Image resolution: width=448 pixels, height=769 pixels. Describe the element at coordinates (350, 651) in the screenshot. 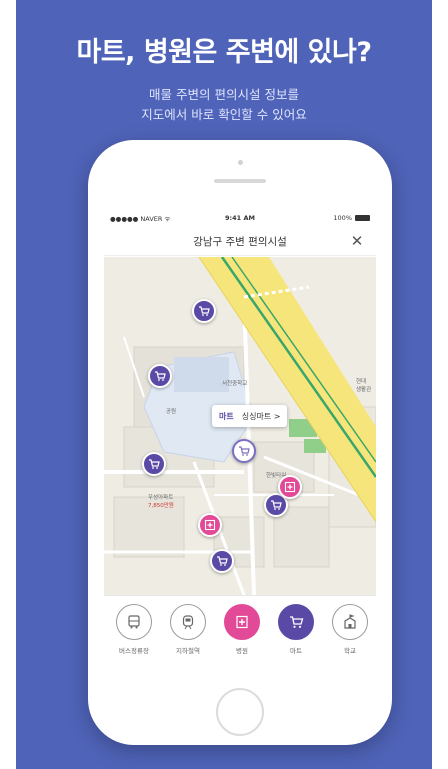

I see `category-label: 학교` at that location.